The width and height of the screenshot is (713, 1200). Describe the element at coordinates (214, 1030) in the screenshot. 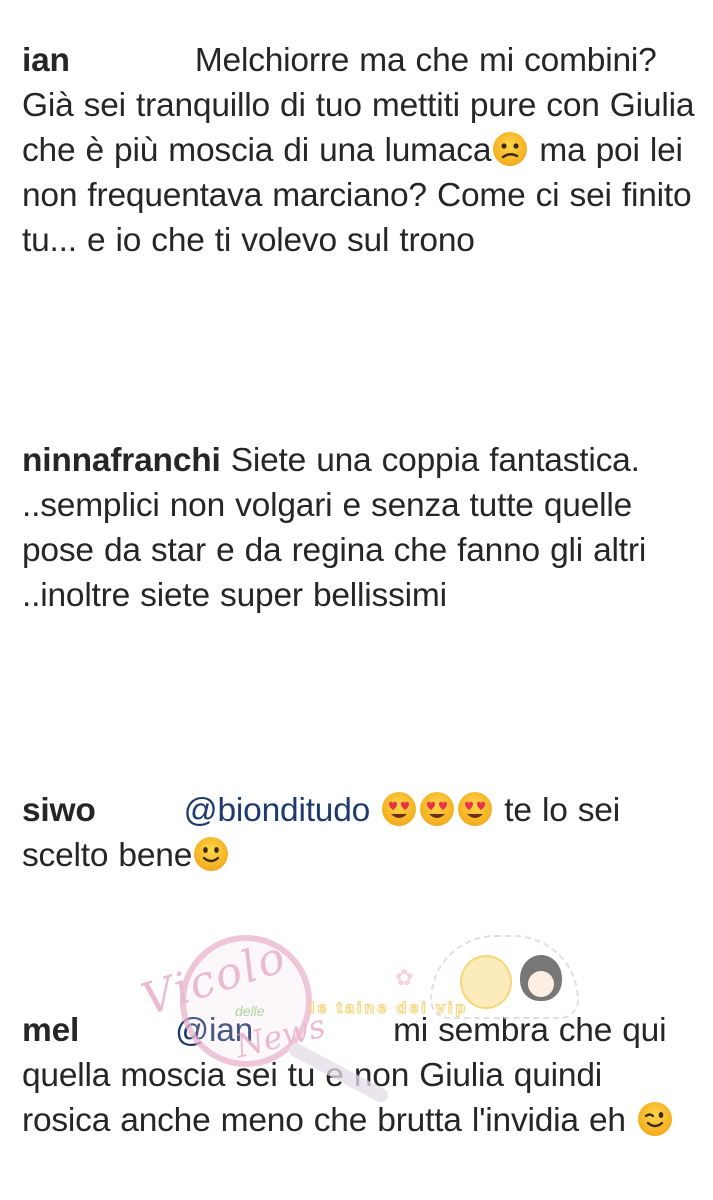

I see `mention-link: @ian` at that location.